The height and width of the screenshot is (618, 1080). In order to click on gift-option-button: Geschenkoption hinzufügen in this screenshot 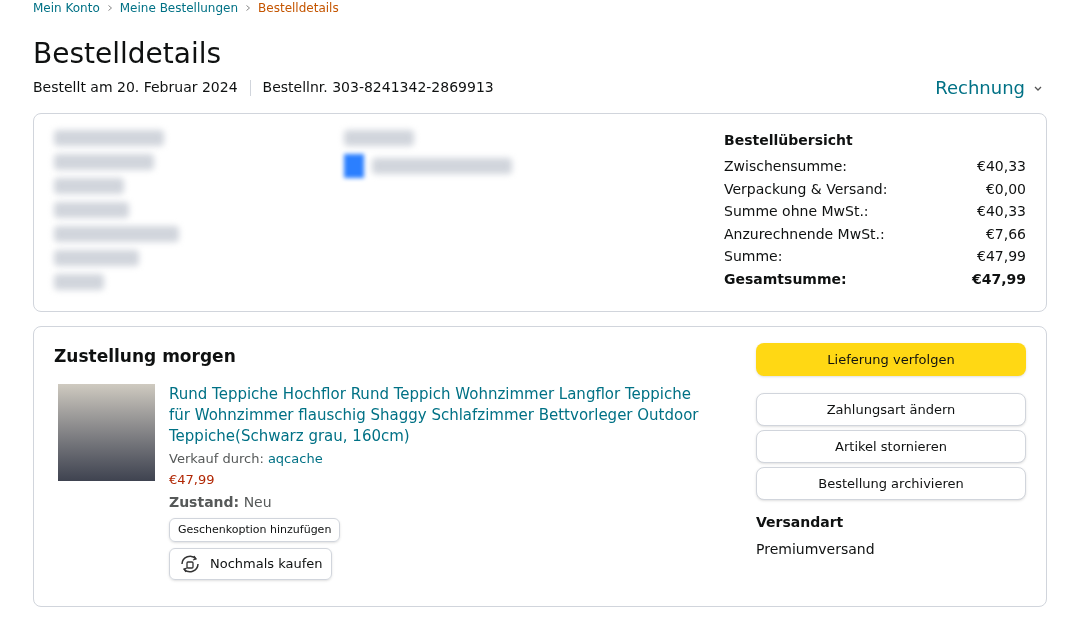, I will do `click(255, 529)`.